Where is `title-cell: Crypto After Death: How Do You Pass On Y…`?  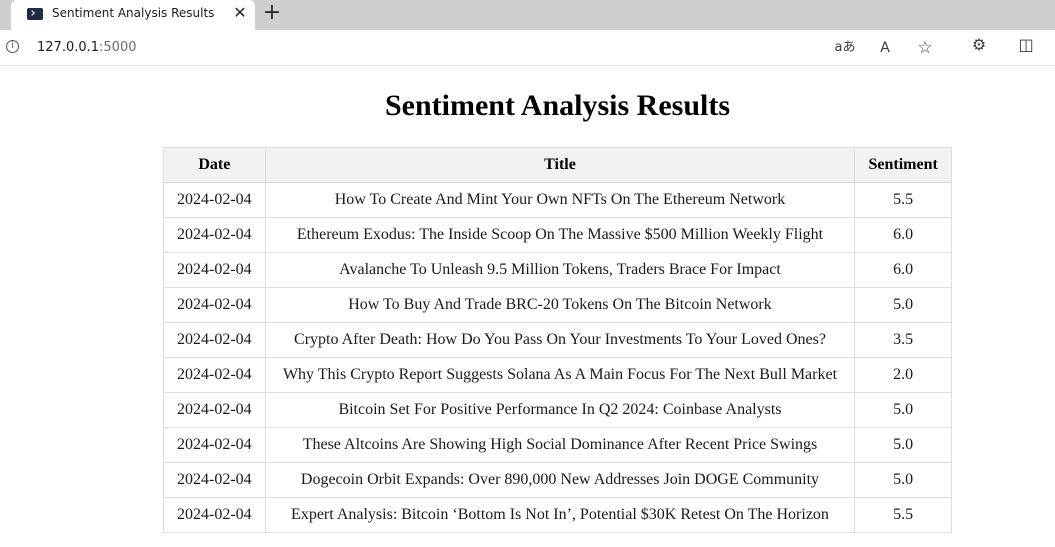 title-cell: Crypto After Death: How Do You Pass On Y… is located at coordinates (560, 340).